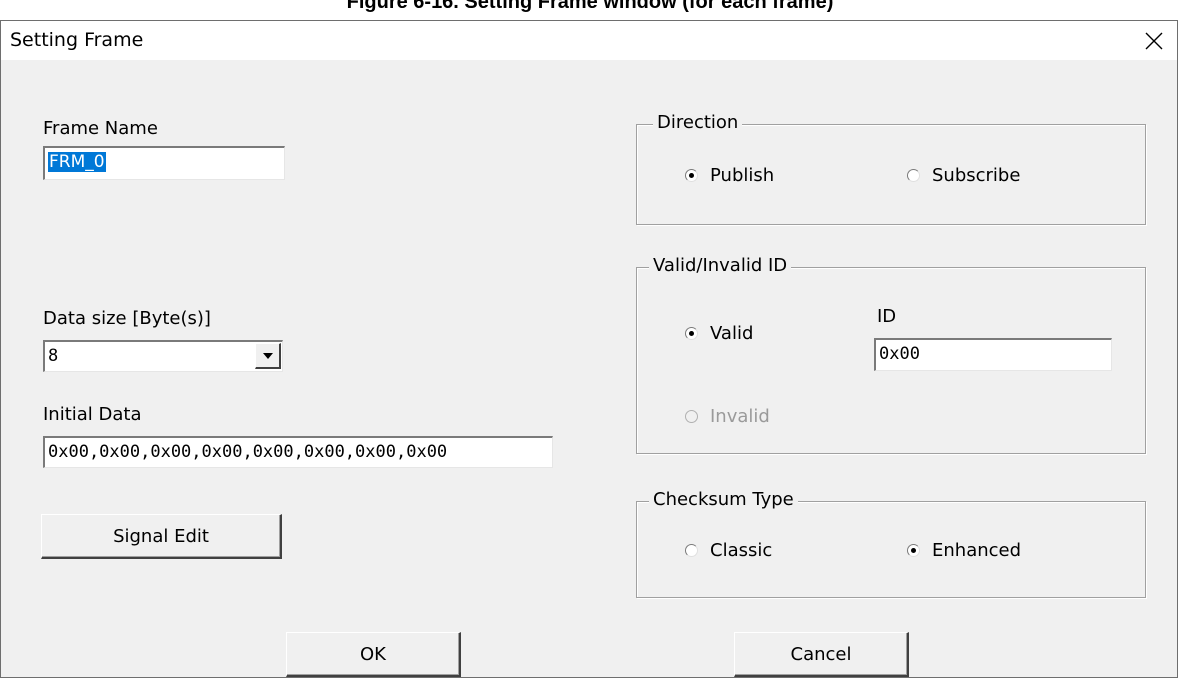 This screenshot has width=1180, height=680. What do you see at coordinates (163, 356) in the screenshot?
I see `data-size-select: 8` at bounding box center [163, 356].